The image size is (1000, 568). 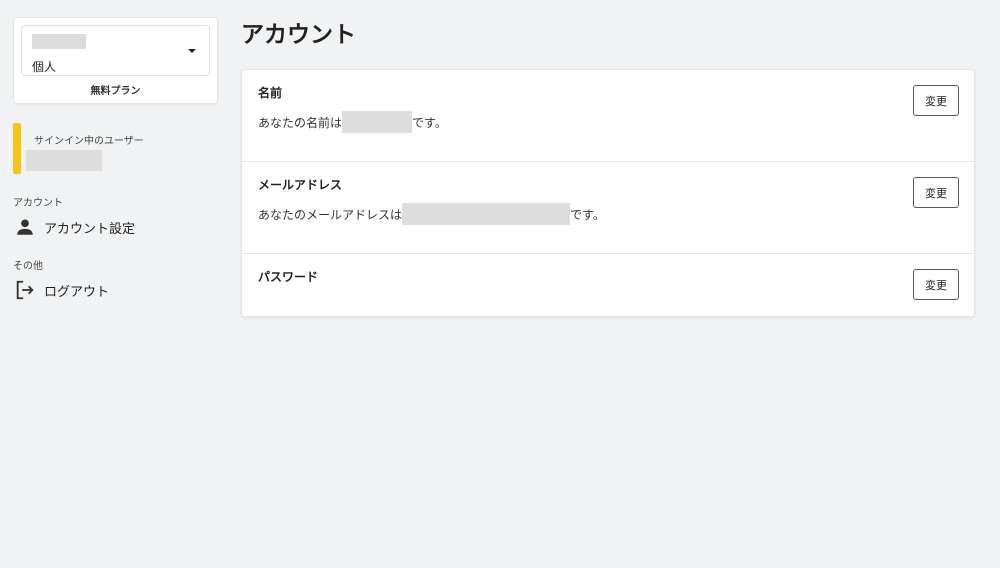 I want to click on person-icon, so click(x=25, y=227).